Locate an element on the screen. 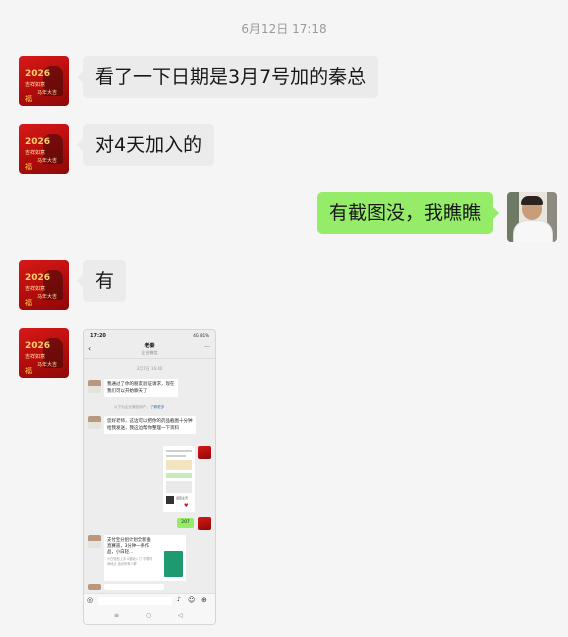 This screenshot has width=568, height=637. phone-note-link: 了解更多 is located at coordinates (157, 407).